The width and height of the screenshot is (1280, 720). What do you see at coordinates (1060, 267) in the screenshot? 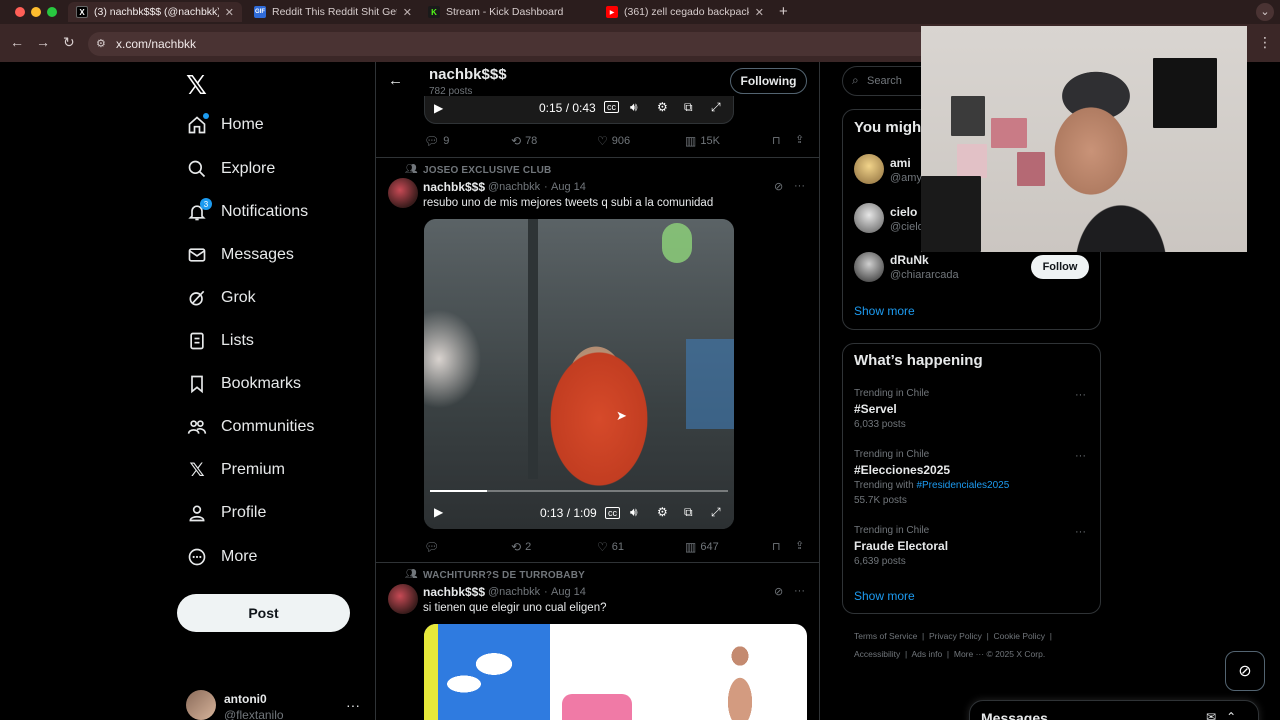
I see `follow-button: Follow` at bounding box center [1060, 267].